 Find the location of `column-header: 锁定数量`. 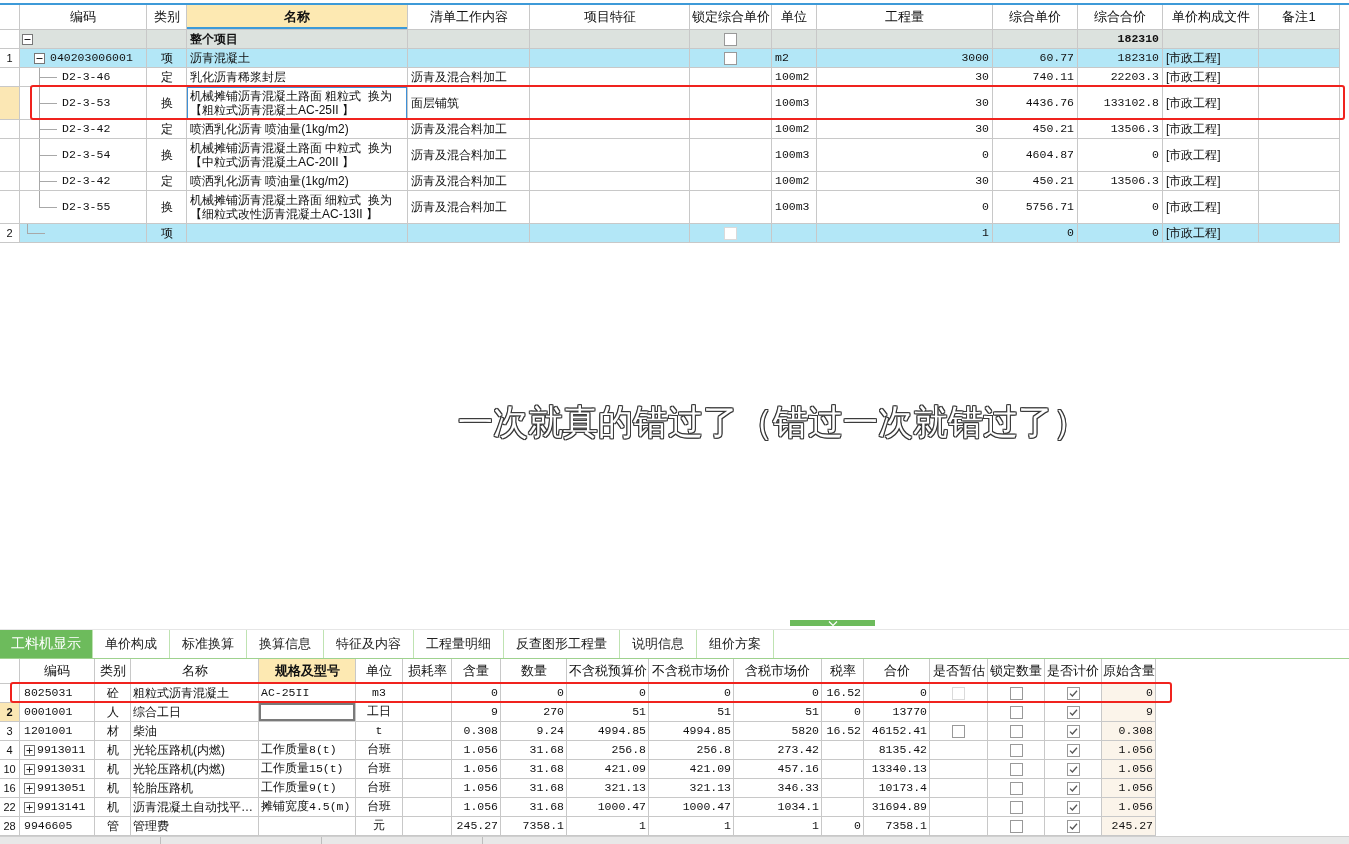

column-header: 锁定数量 is located at coordinates (1016, 671).